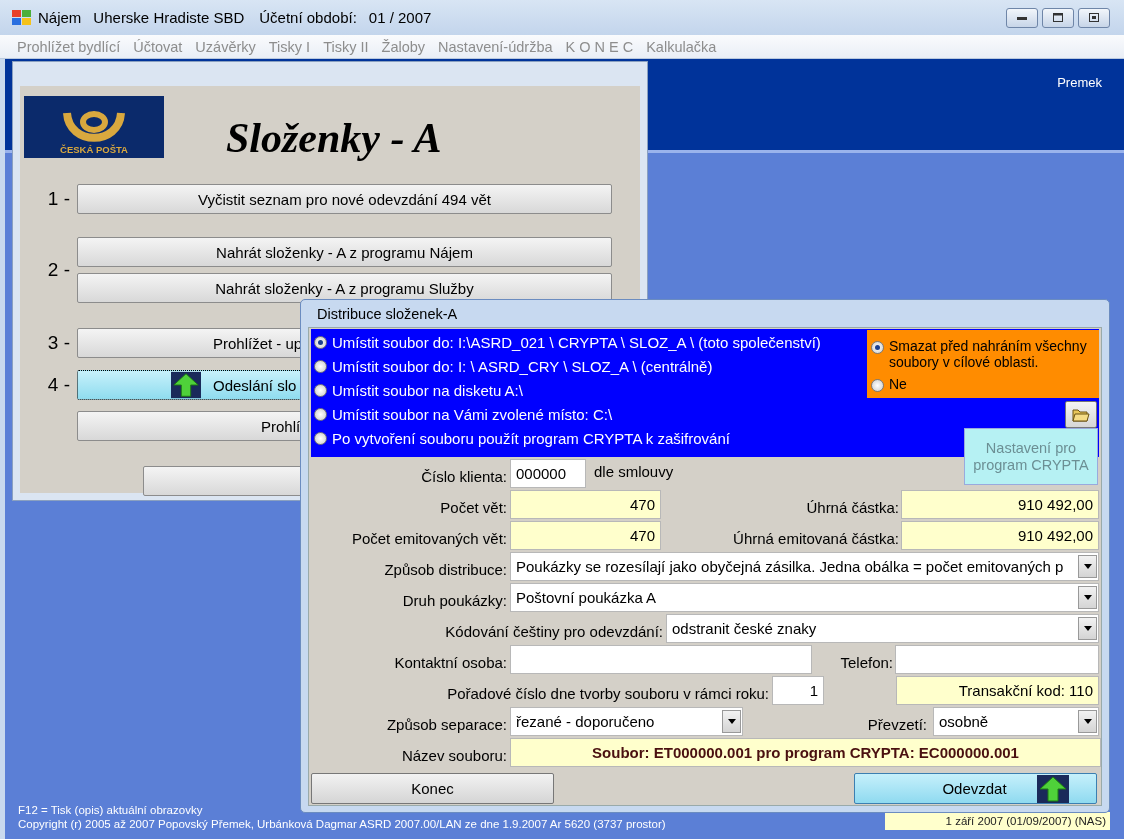  What do you see at coordinates (400, 17) in the screenshot?
I see `period-value: 01 / 2007` at bounding box center [400, 17].